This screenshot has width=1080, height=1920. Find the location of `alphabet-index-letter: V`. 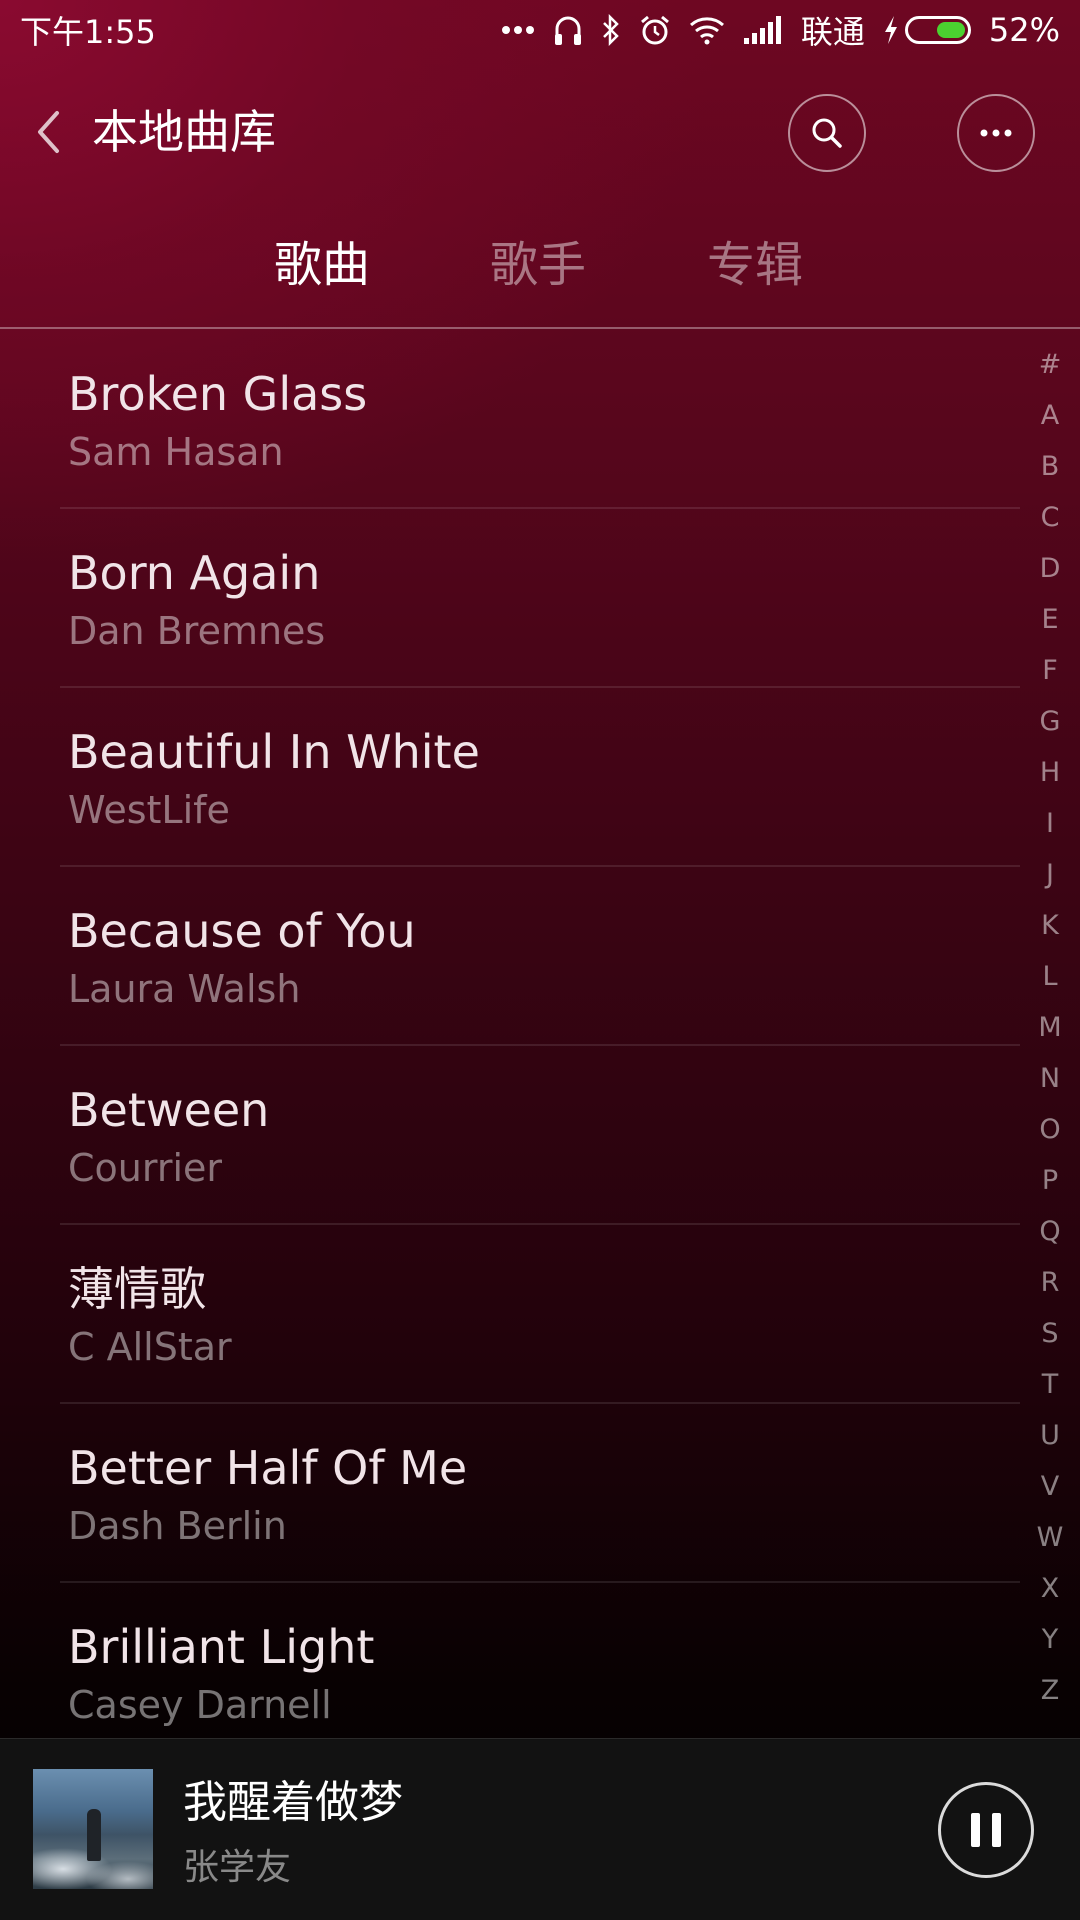

alphabet-index-letter: V is located at coordinates (1050, 1487).